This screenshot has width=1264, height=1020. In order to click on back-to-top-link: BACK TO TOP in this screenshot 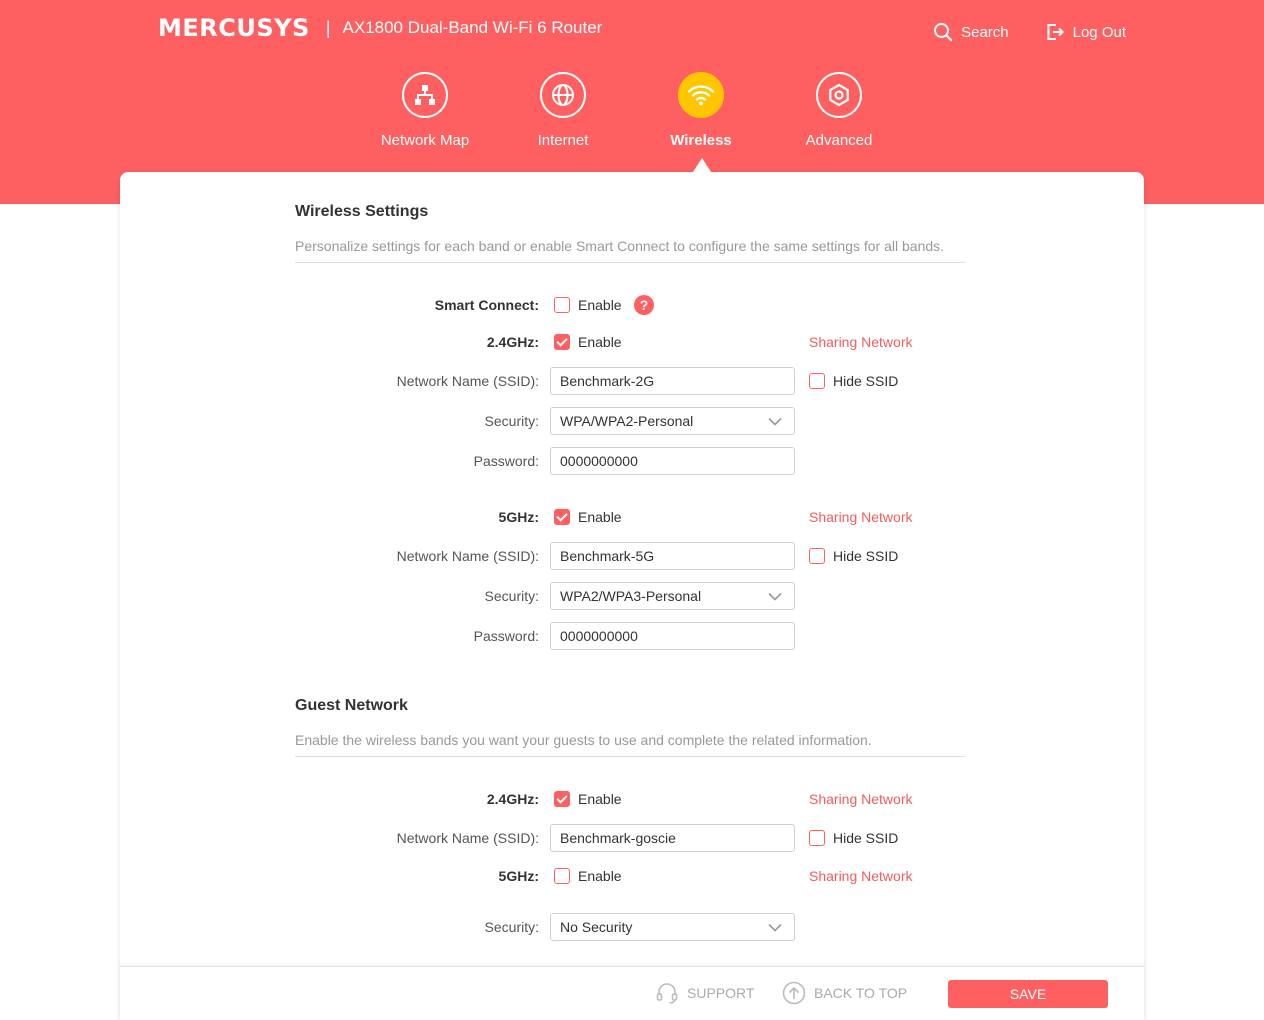, I will do `click(844, 993)`.